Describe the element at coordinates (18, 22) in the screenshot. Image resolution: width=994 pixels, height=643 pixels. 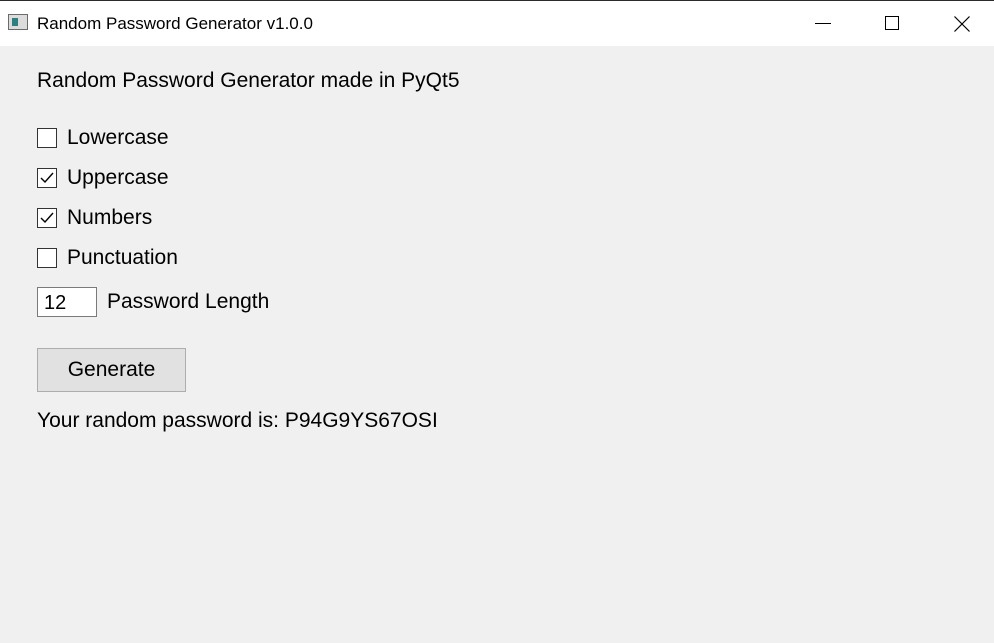
I see `app-icon` at that location.